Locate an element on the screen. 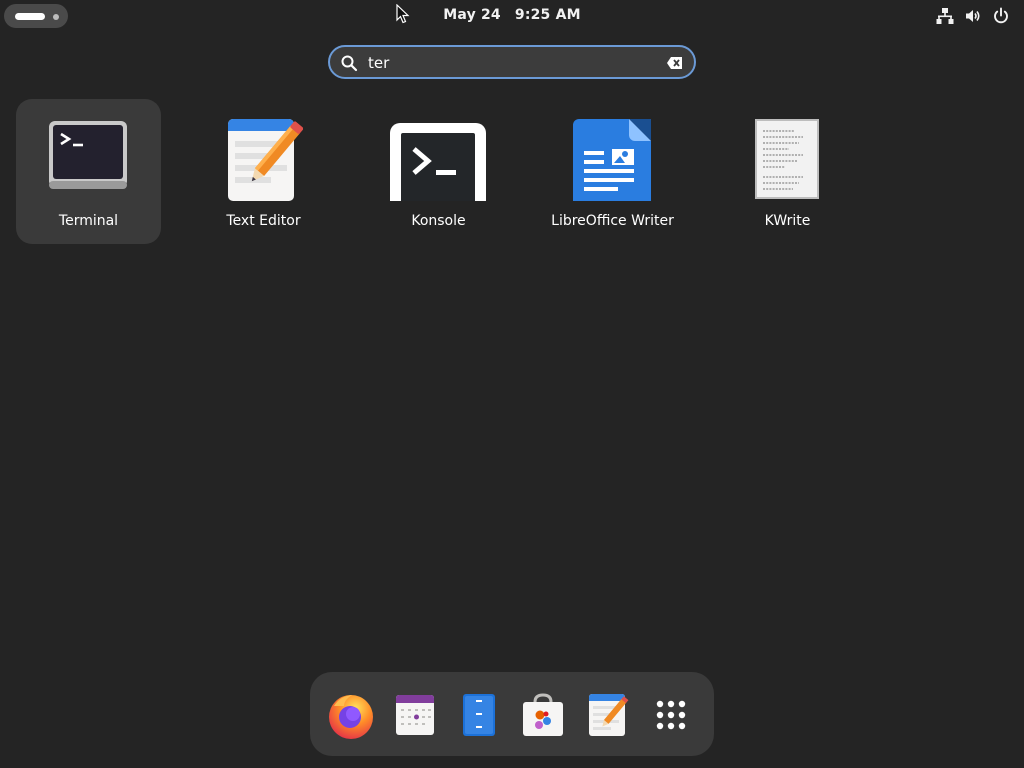 Image resolution: width=1024 pixels, height=768 pixels. kwrite-icon is located at coordinates (787, 159).